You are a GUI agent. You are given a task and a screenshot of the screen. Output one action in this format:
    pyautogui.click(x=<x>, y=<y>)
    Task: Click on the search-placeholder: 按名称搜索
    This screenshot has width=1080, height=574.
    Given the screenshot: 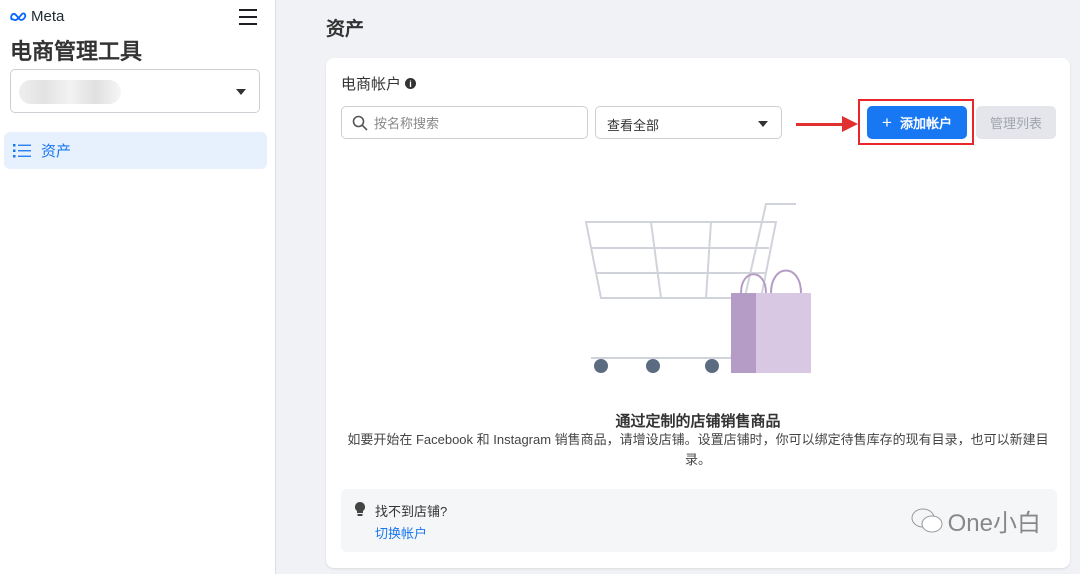 What is the action you would take?
    pyautogui.click(x=407, y=123)
    